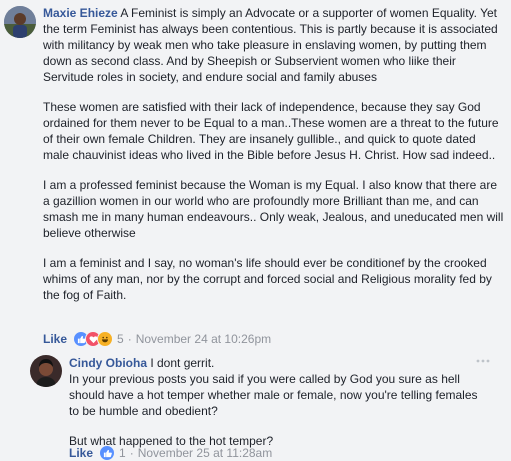  I want to click on author-name: Cindy Obioha, so click(108, 363).